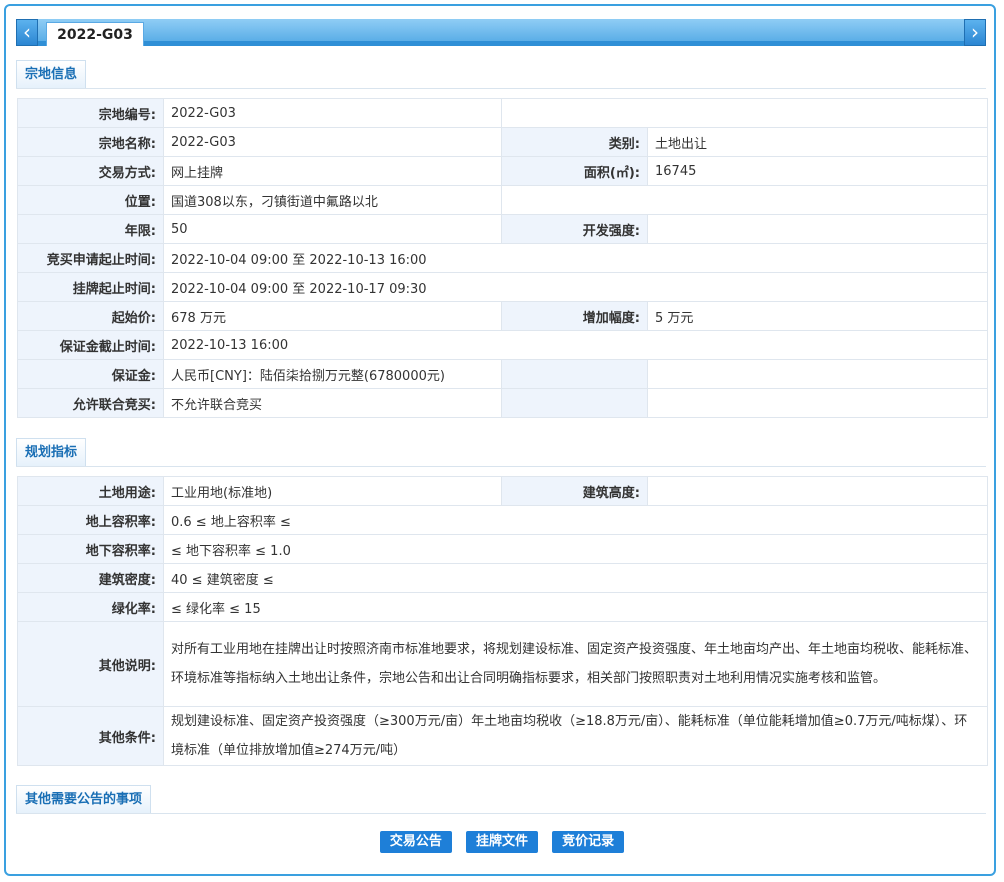  What do you see at coordinates (90, 549) in the screenshot?
I see `field-label: 地下容积率:` at bounding box center [90, 549].